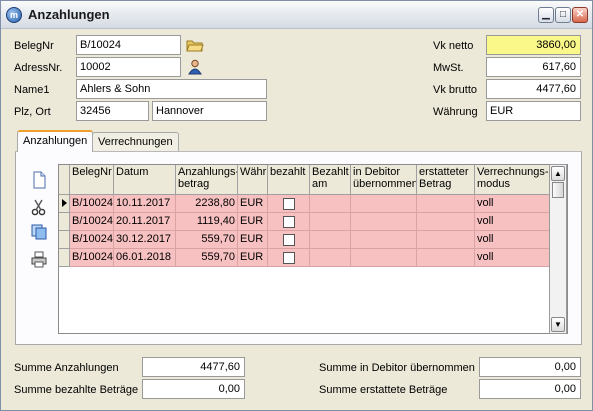  What do you see at coordinates (40, 260) in the screenshot?
I see `printer-icon` at bounding box center [40, 260].